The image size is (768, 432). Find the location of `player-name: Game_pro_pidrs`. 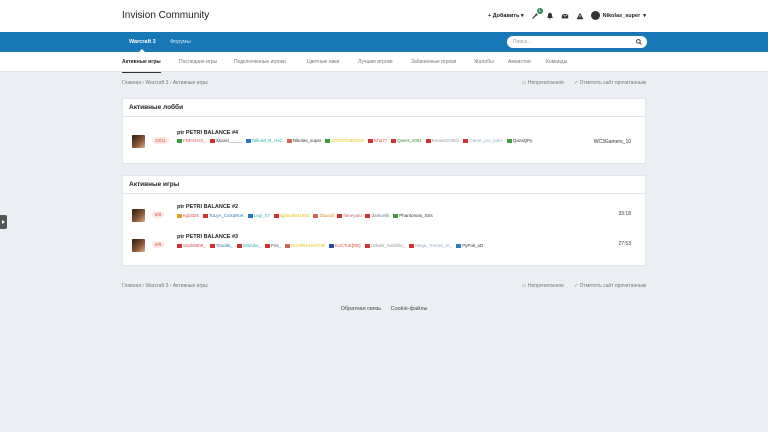

player-name: Game_pro_pidrs is located at coordinates (483, 141).